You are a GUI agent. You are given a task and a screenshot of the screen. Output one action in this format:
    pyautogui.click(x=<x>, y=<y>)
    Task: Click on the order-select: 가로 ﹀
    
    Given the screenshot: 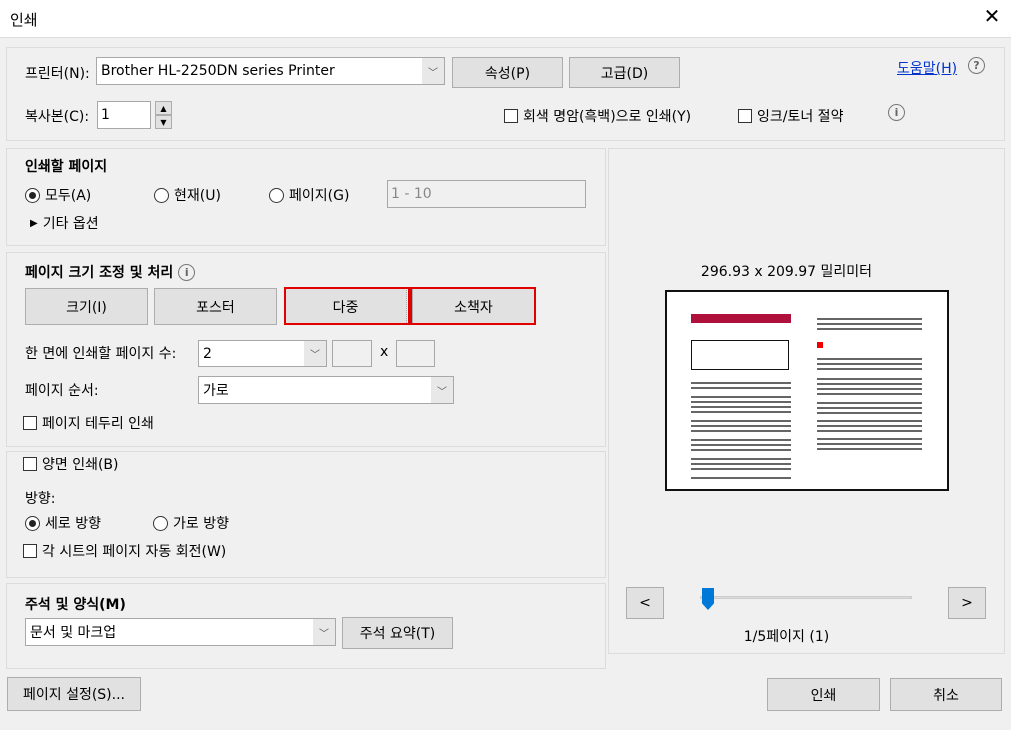 What is the action you would take?
    pyautogui.click(x=326, y=390)
    